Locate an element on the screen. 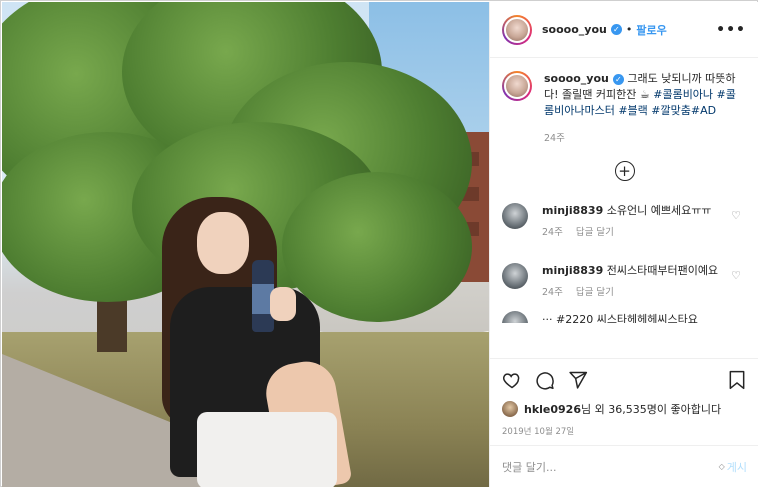 Image resolution: width=758 pixels, height=487 pixels. save-bookmark-icon is located at coordinates (737, 380).